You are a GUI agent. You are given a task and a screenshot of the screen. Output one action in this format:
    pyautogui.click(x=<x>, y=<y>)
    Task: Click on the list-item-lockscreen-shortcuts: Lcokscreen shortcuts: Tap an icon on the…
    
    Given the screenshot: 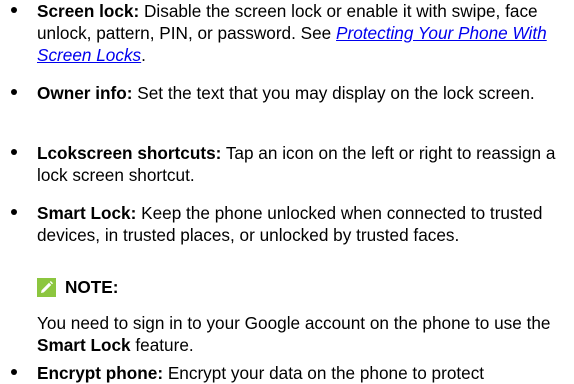 What is the action you would take?
    pyautogui.click(x=287, y=164)
    